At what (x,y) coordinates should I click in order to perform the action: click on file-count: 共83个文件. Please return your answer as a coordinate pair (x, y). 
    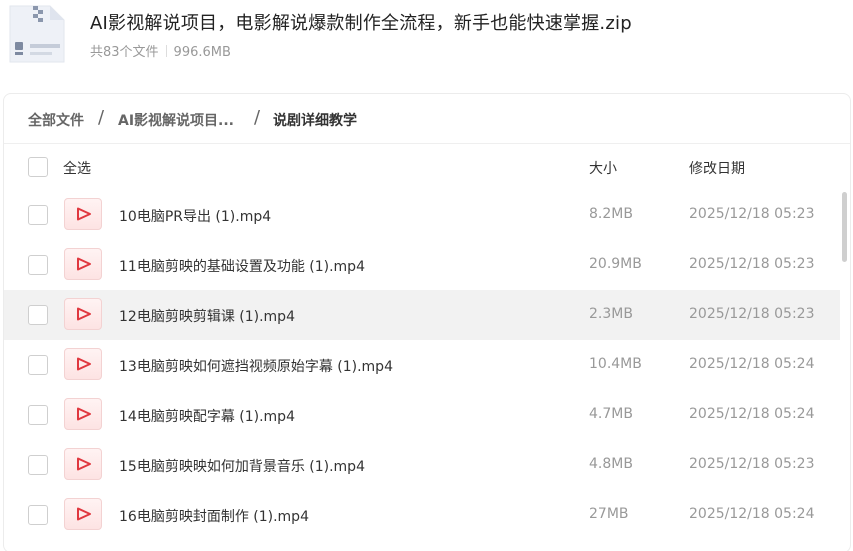
    Looking at the image, I should click on (124, 52).